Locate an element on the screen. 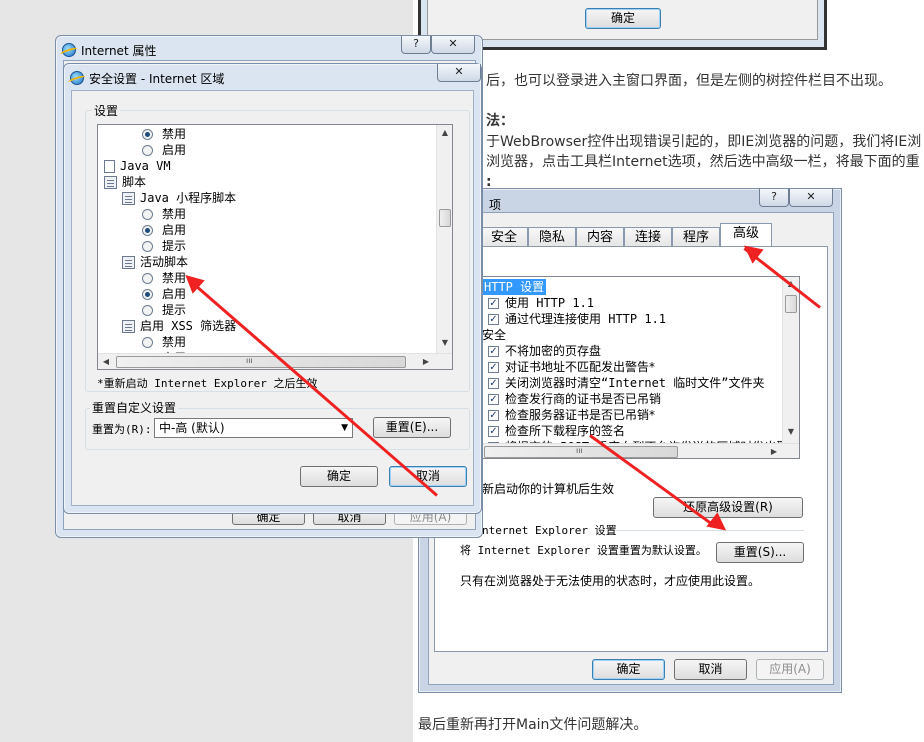 This screenshot has width=924, height=742. options-restart-note: 新启动你的计算机后生效 is located at coordinates (548, 489).